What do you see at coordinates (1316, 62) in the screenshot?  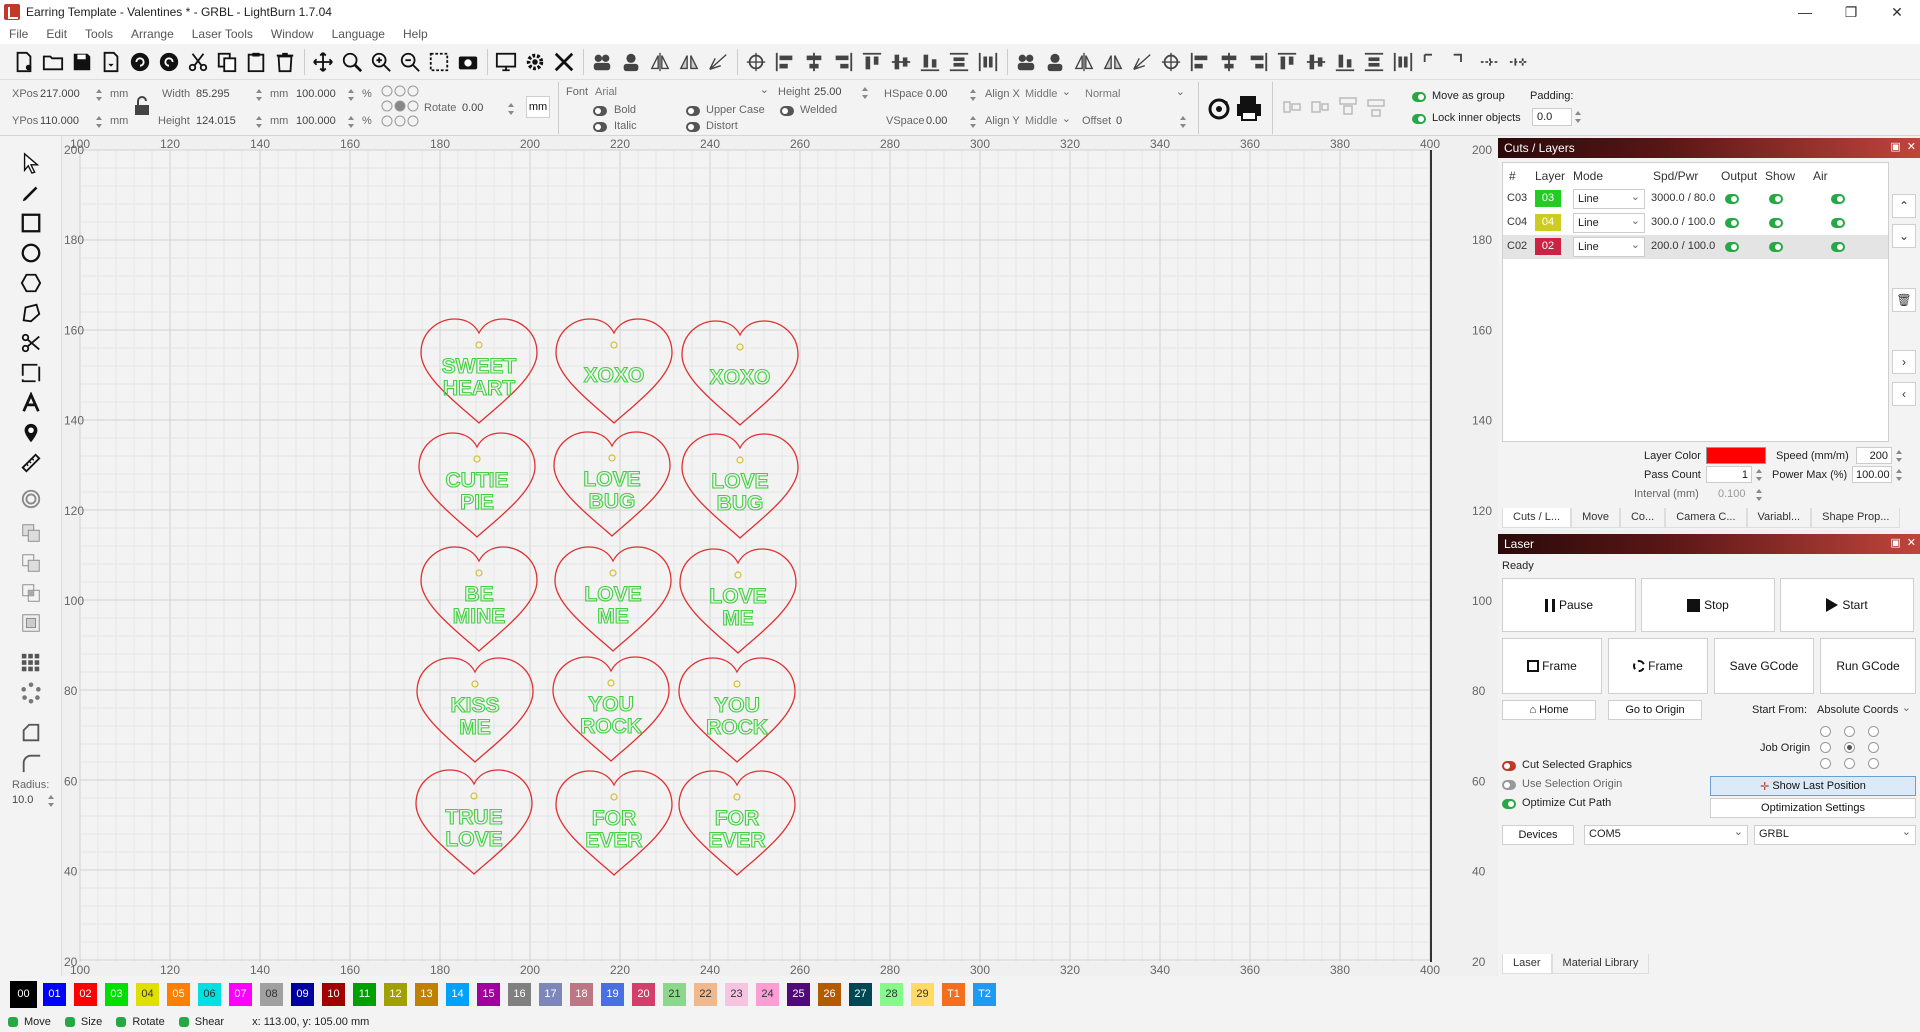 I see `align-middle-2-icon` at bounding box center [1316, 62].